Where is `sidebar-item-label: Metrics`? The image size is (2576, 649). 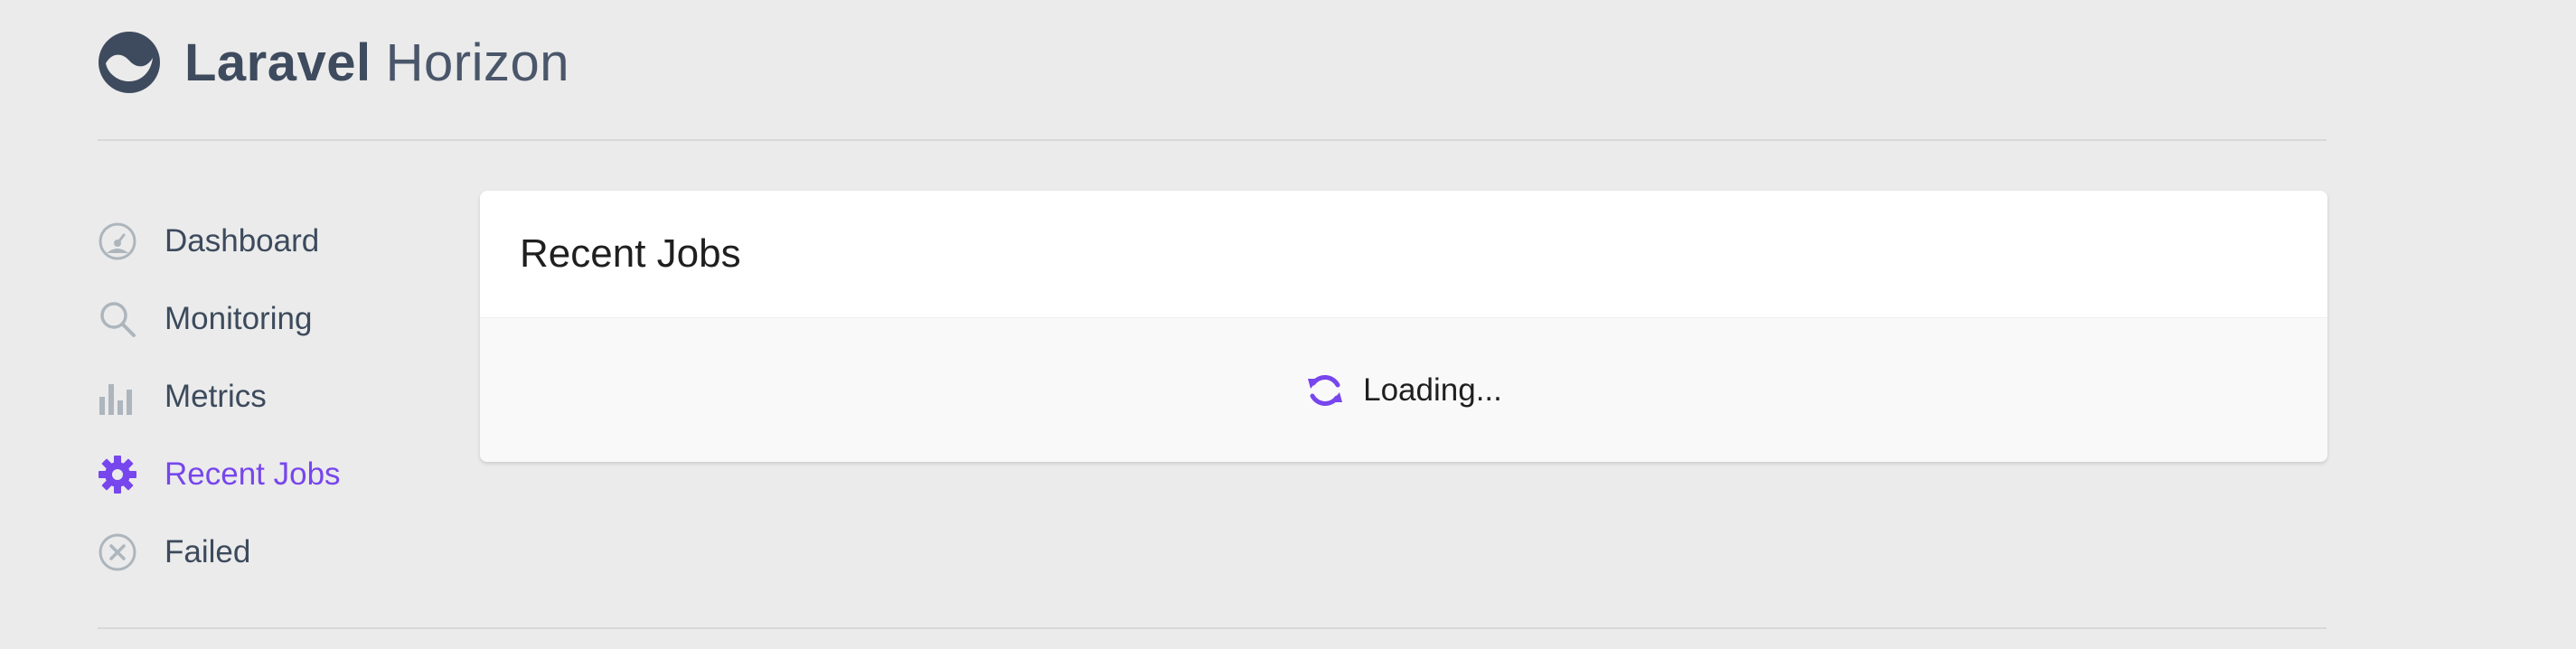 sidebar-item-label: Metrics is located at coordinates (216, 397).